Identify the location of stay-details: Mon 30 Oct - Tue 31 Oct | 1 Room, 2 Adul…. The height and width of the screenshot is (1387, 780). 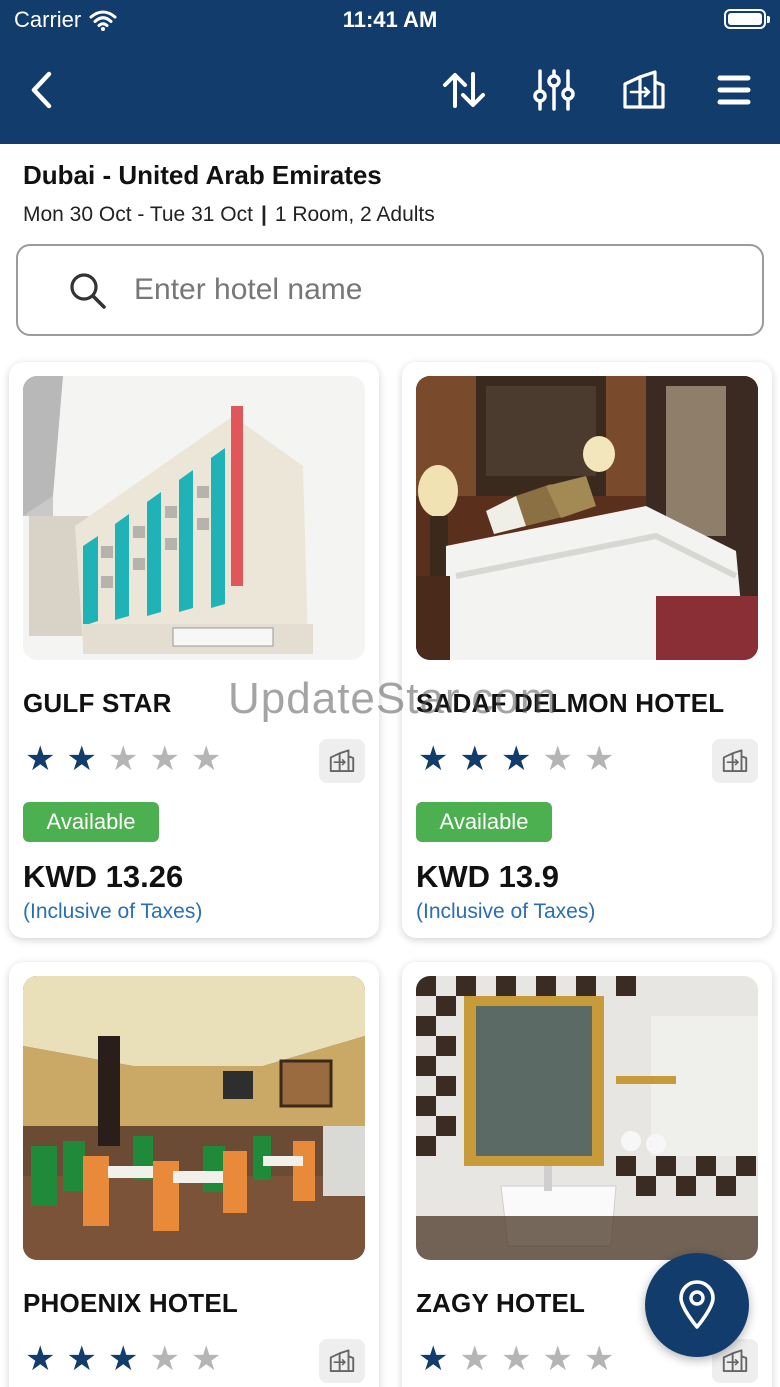
(229, 215).